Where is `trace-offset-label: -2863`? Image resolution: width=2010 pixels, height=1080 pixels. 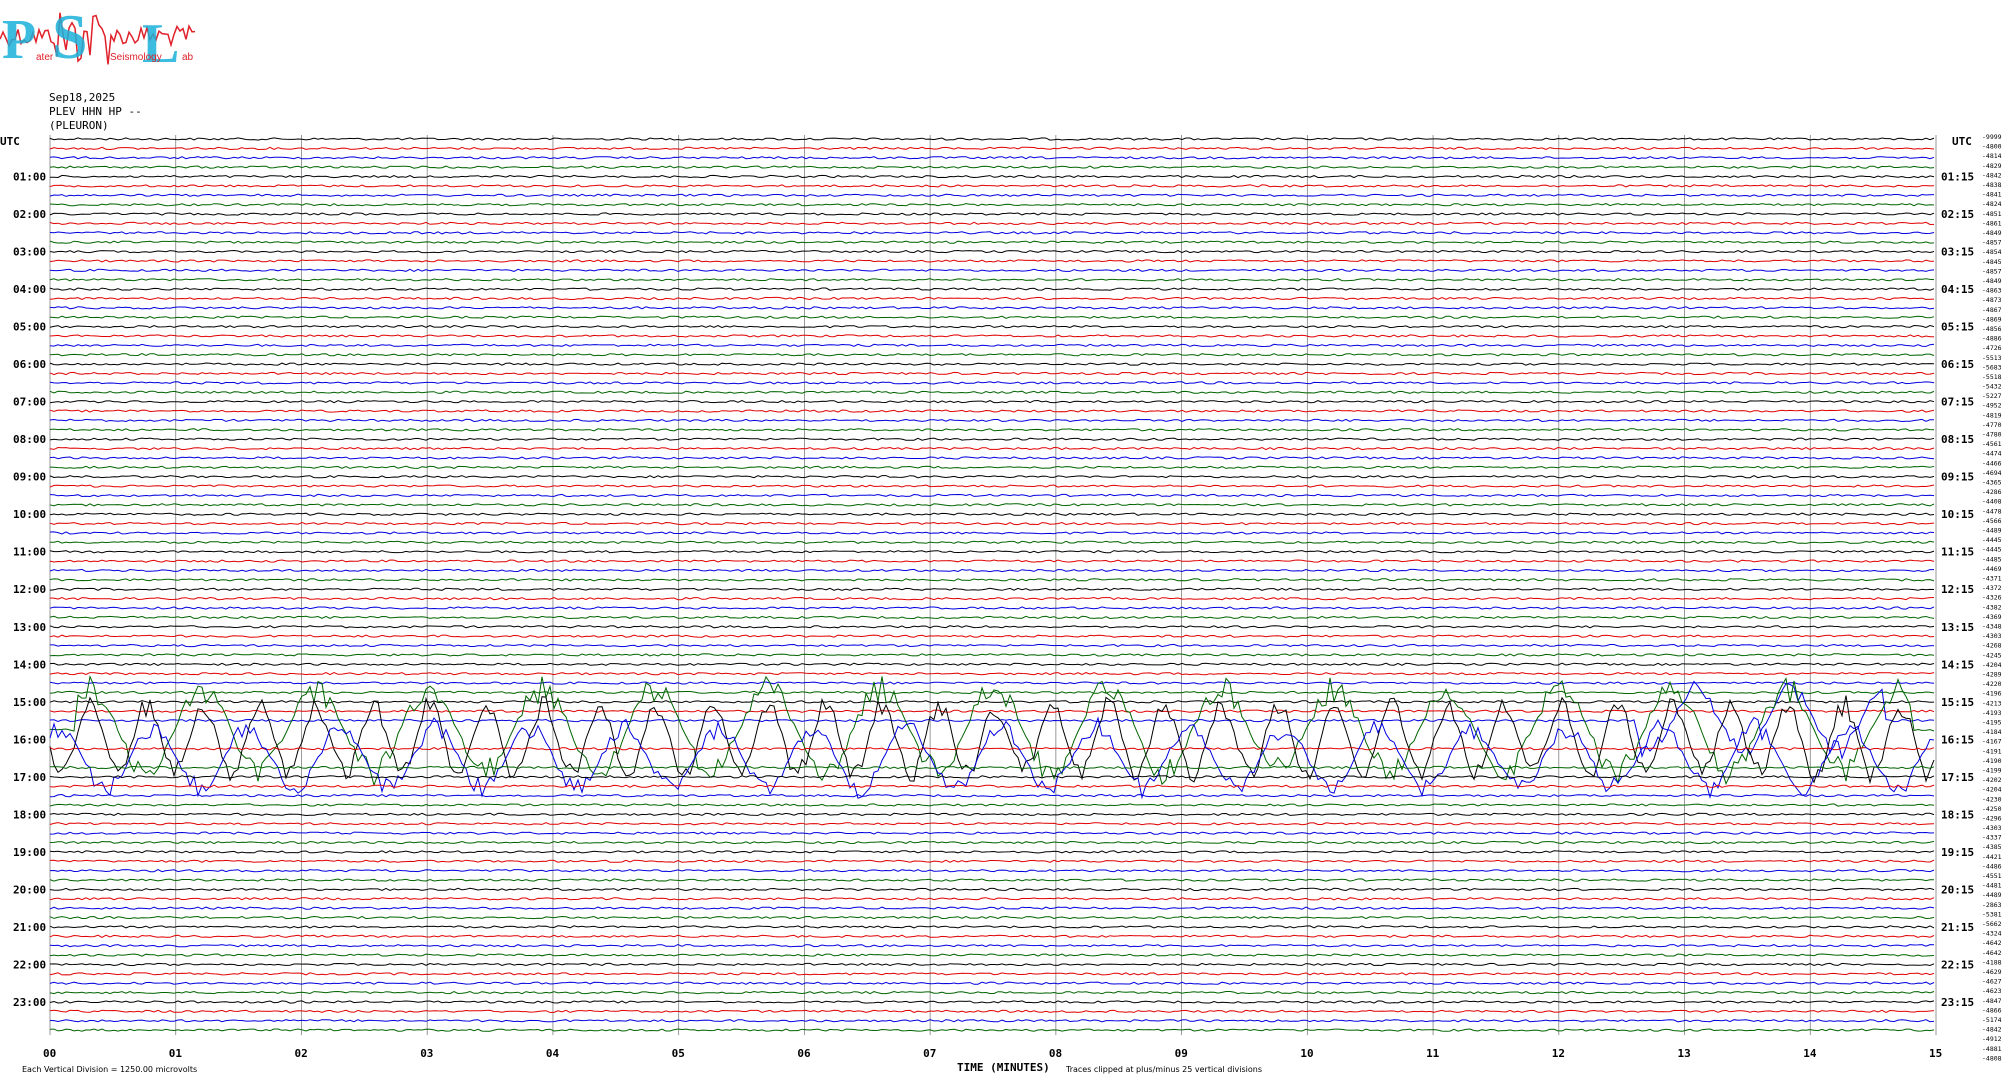 trace-offset-label: -2863 is located at coordinates (1992, 905).